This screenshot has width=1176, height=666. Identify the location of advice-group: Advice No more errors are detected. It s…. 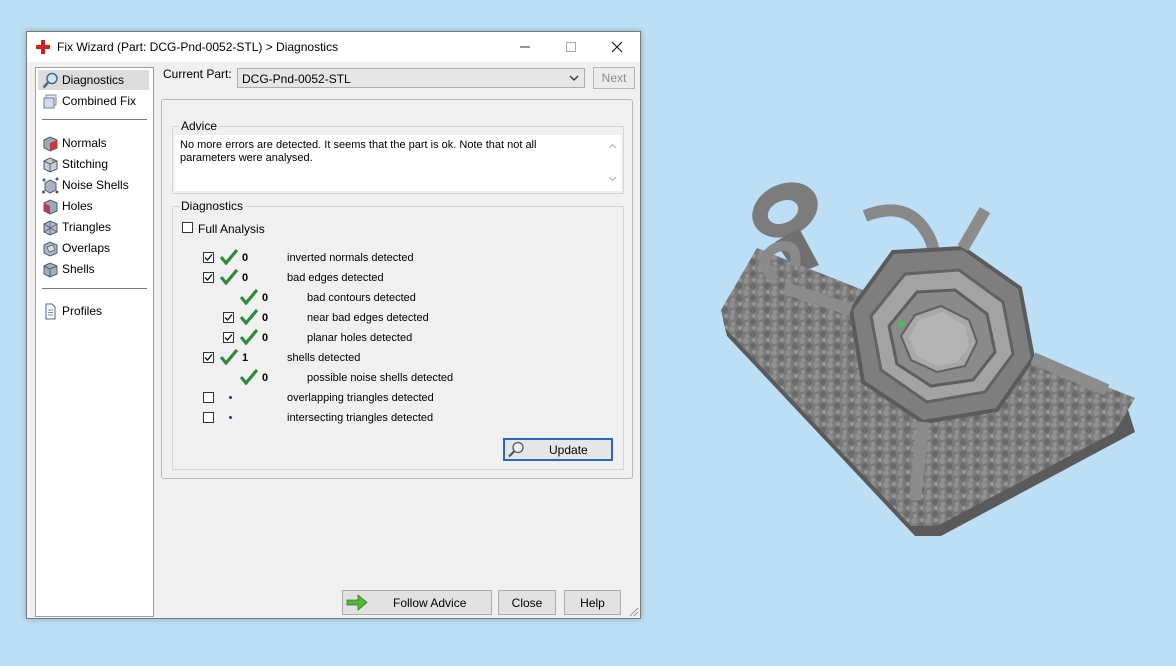
(398, 156).